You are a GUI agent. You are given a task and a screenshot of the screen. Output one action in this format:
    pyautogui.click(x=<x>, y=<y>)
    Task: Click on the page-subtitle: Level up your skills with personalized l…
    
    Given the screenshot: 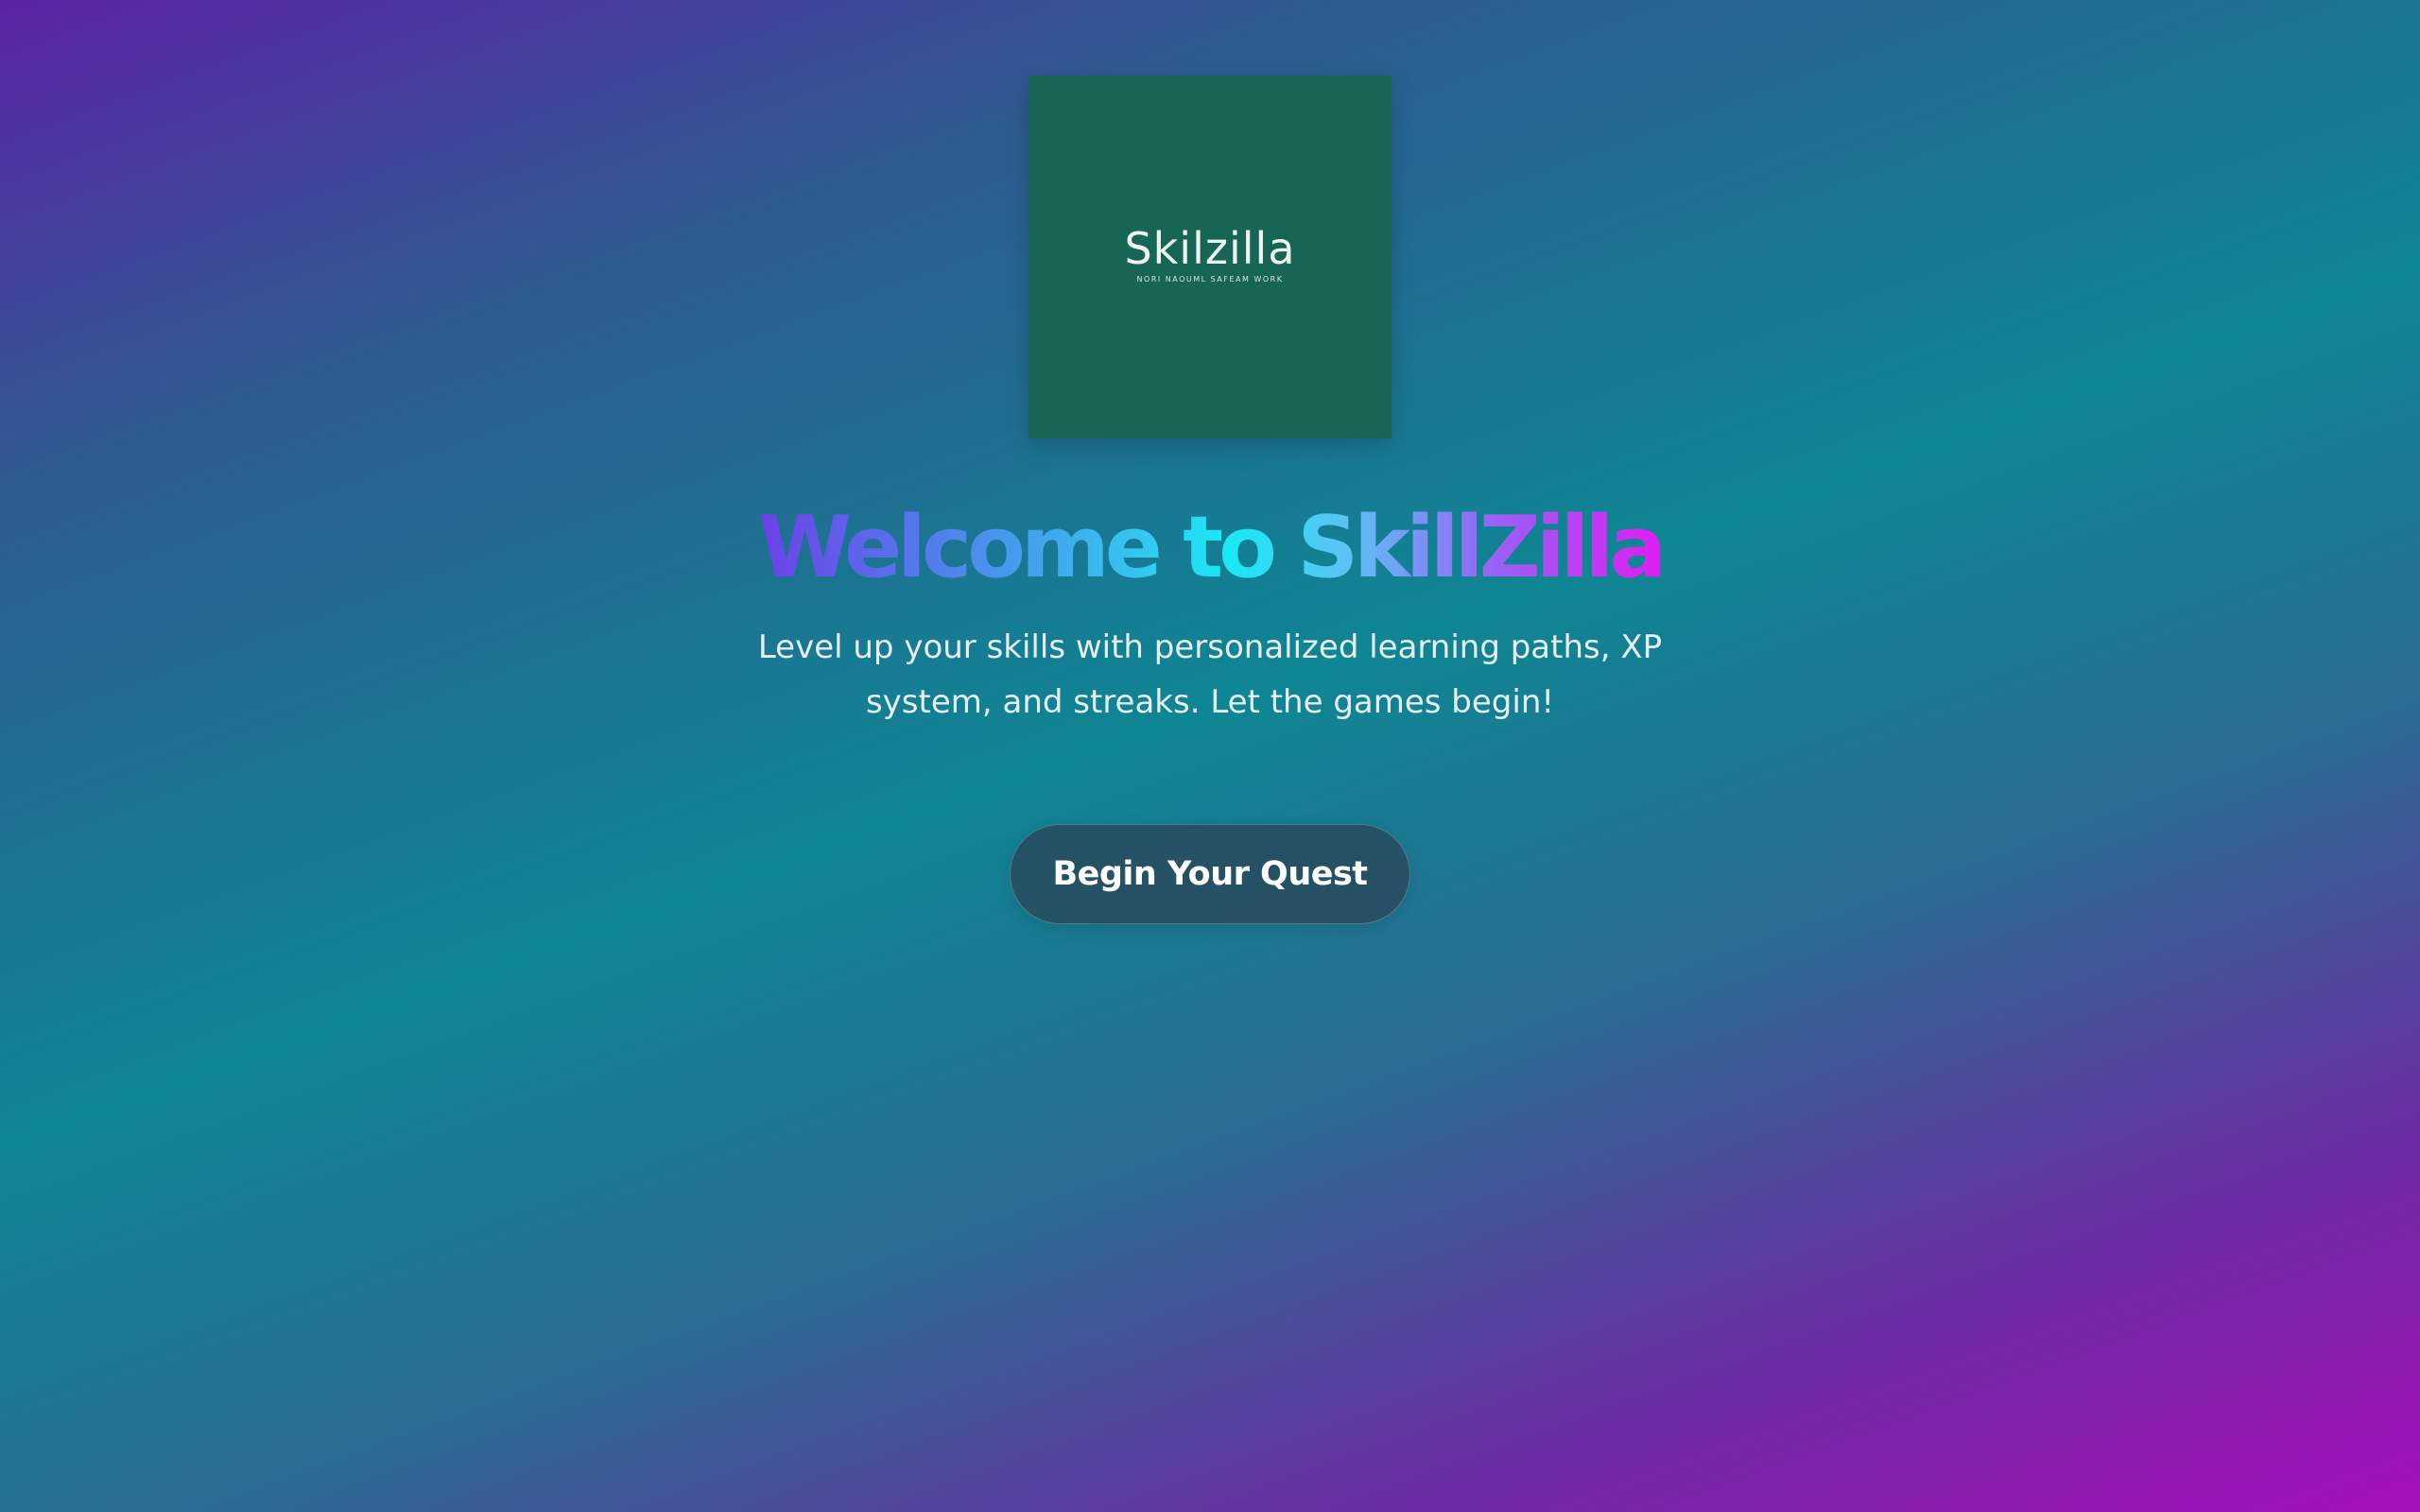 What is the action you would take?
    pyautogui.click(x=1210, y=674)
    